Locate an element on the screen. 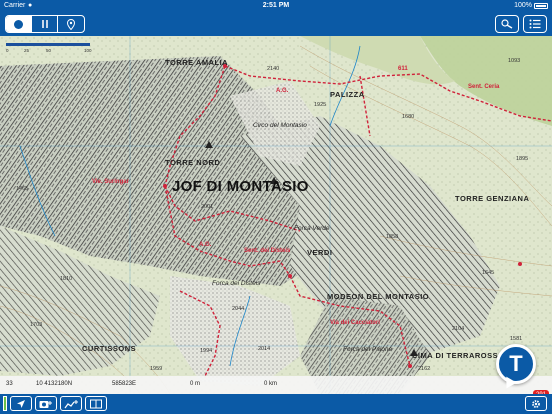  scale-bar: 0 25 50 100 is located at coordinates (51, 47).